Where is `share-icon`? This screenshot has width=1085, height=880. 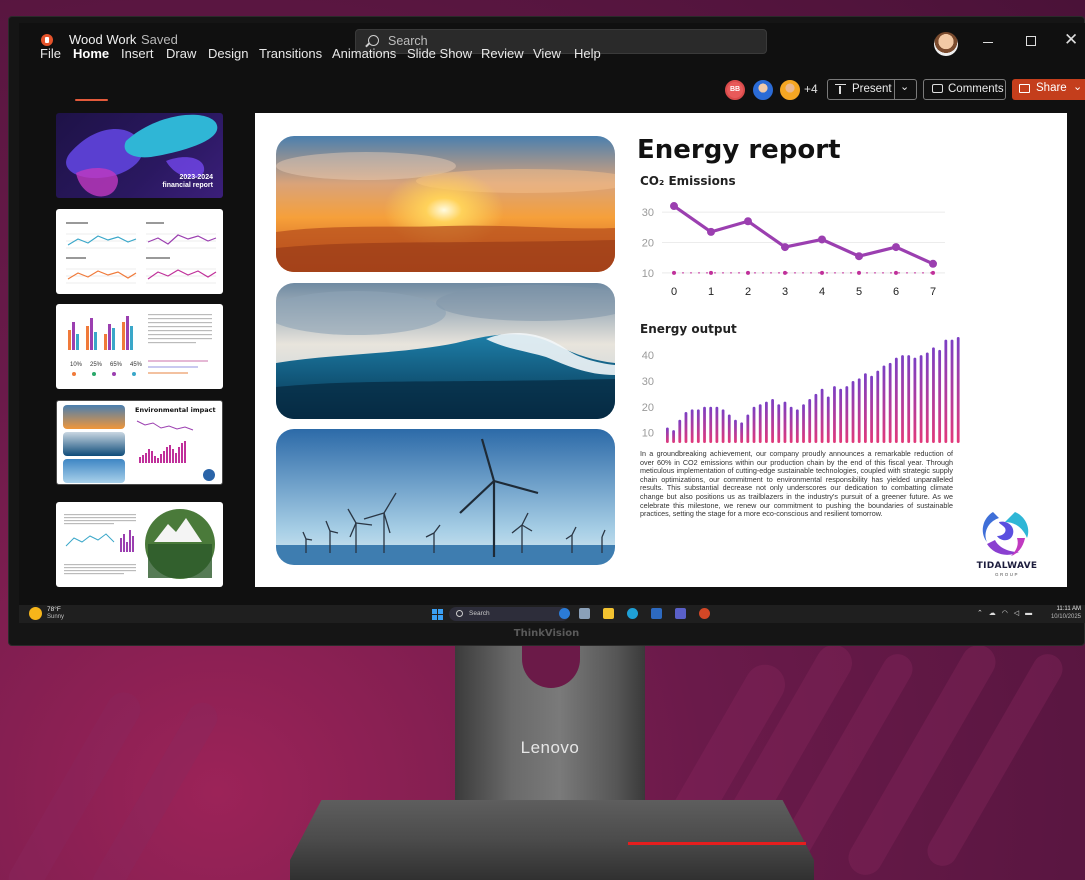
share-icon is located at coordinates (1024, 88).